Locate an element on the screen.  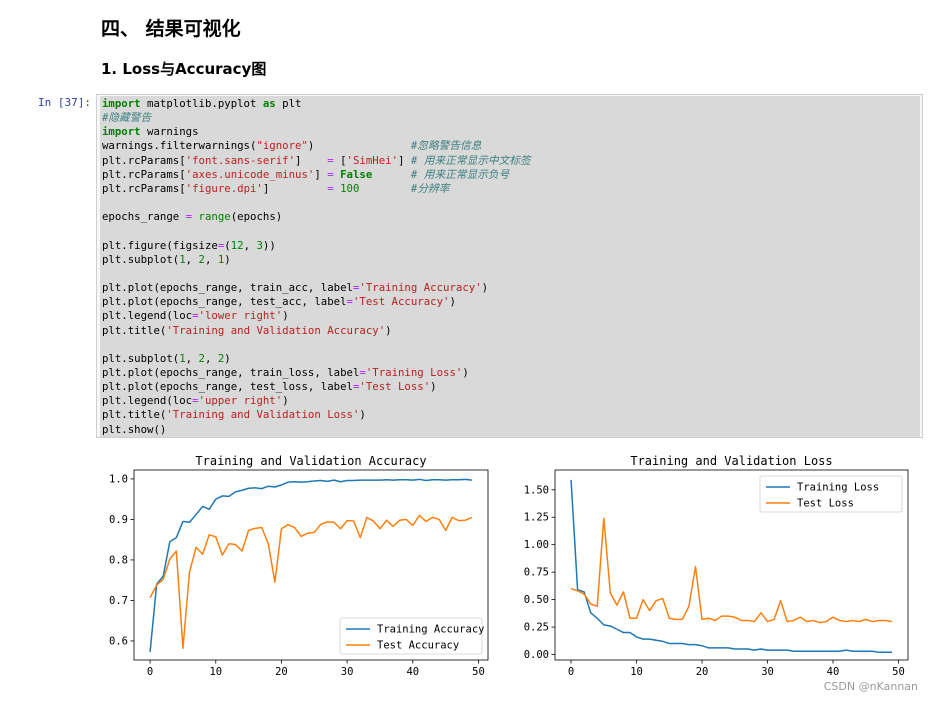
code-token: 'lower right' is located at coordinates (240, 316).